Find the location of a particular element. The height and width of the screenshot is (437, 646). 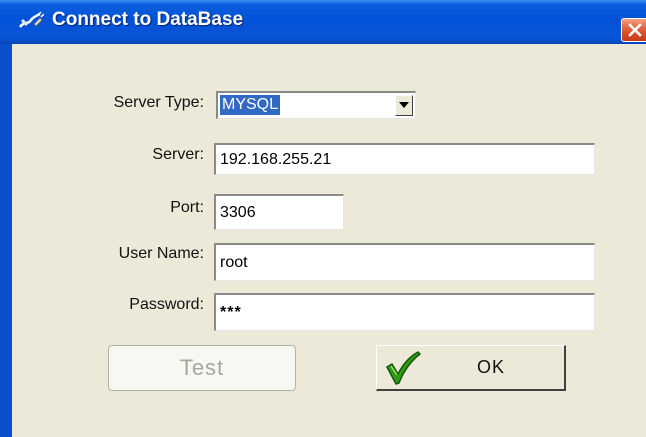

window-title: Connect to DataBase is located at coordinates (148, 19).